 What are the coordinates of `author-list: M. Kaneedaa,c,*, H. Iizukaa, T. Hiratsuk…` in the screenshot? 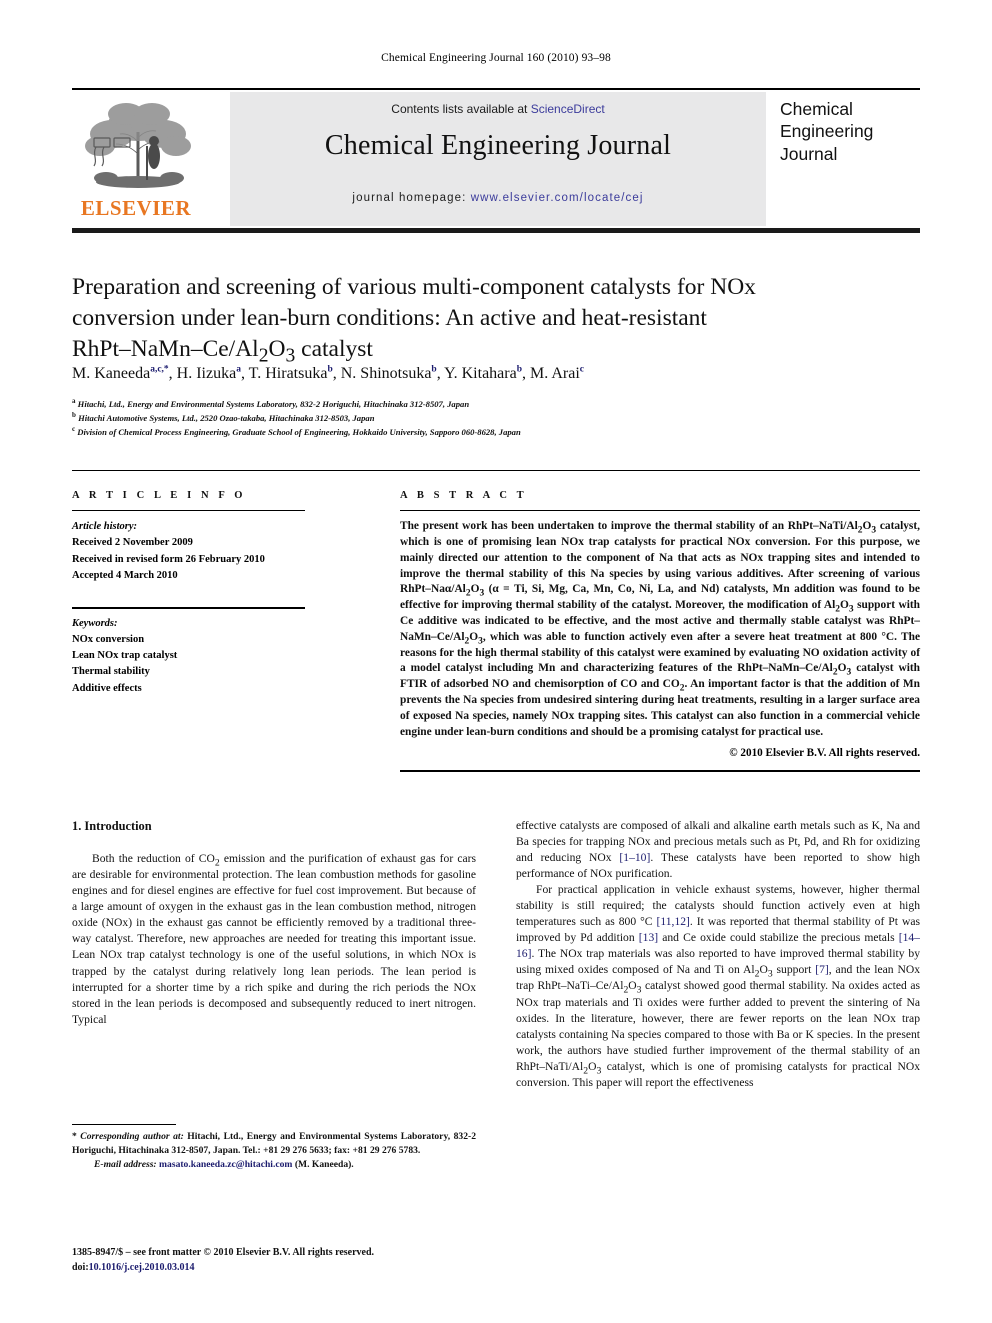 It's located at (328, 373).